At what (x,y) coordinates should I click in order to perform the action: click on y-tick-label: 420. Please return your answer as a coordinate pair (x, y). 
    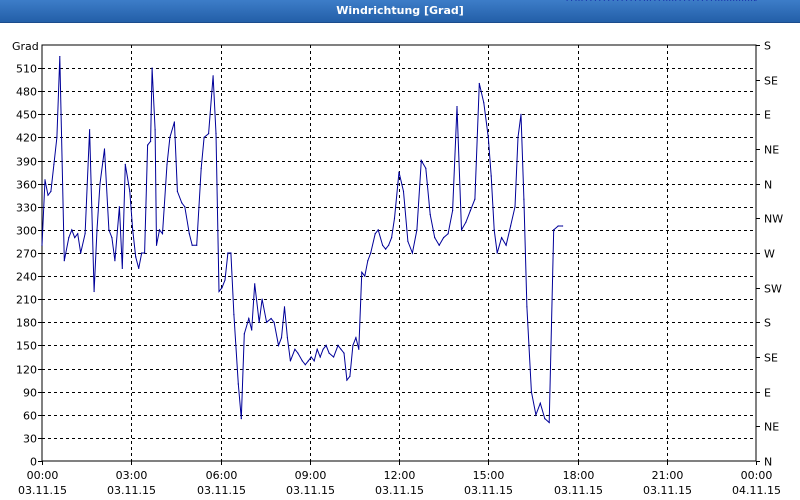
    Looking at the image, I should click on (26, 138).